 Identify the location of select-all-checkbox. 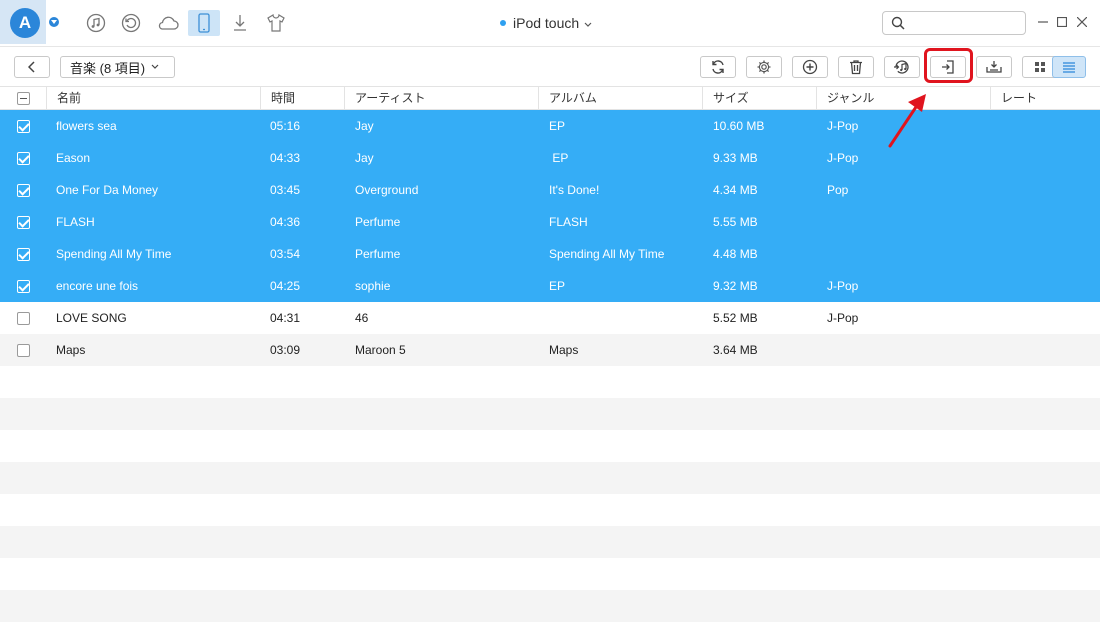
(23, 98).